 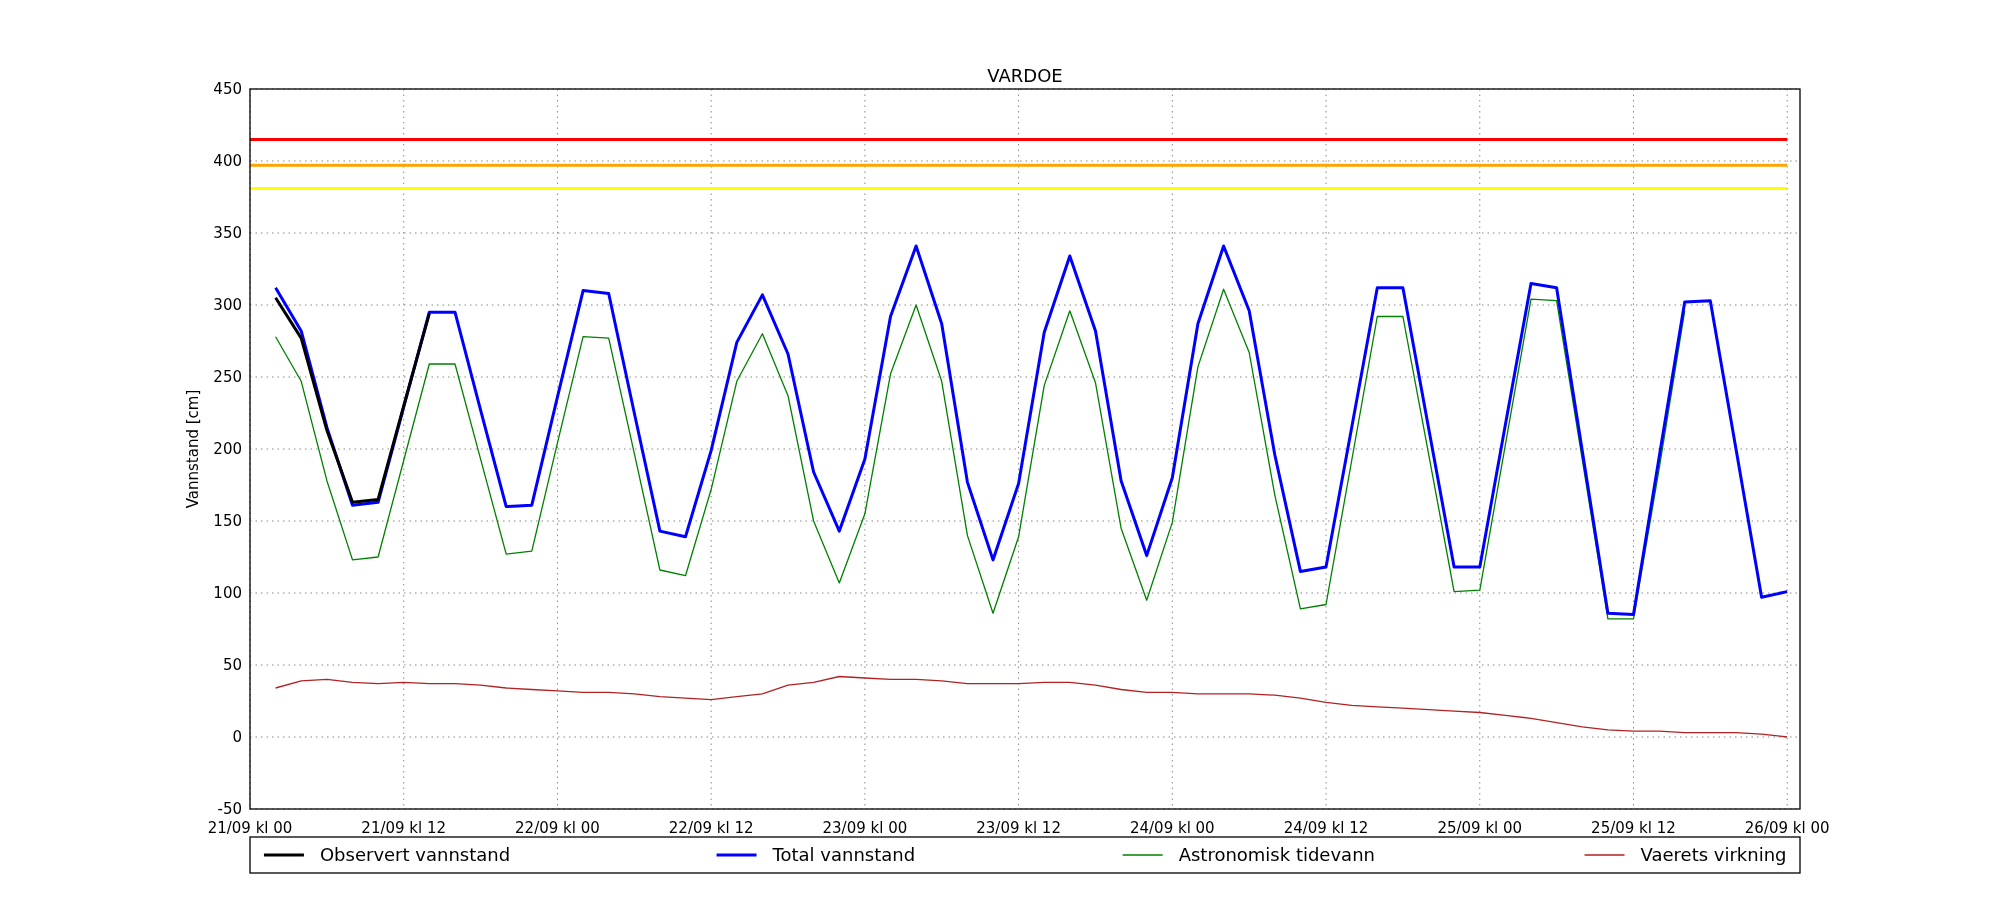 What do you see at coordinates (404, 828) in the screenshot?
I see `axis-tick-label: 21/09 kl 12` at bounding box center [404, 828].